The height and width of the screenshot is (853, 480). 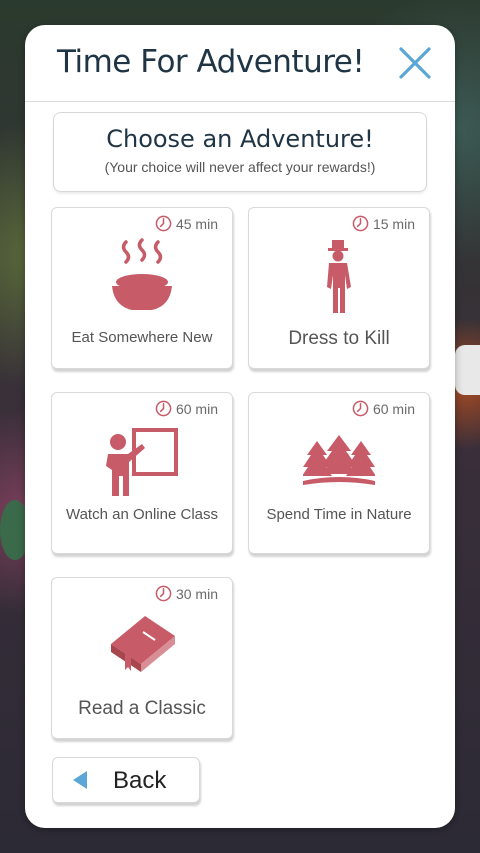 I want to click on adventure-card-read: 30 min Read a Classic, so click(x=142, y=658).